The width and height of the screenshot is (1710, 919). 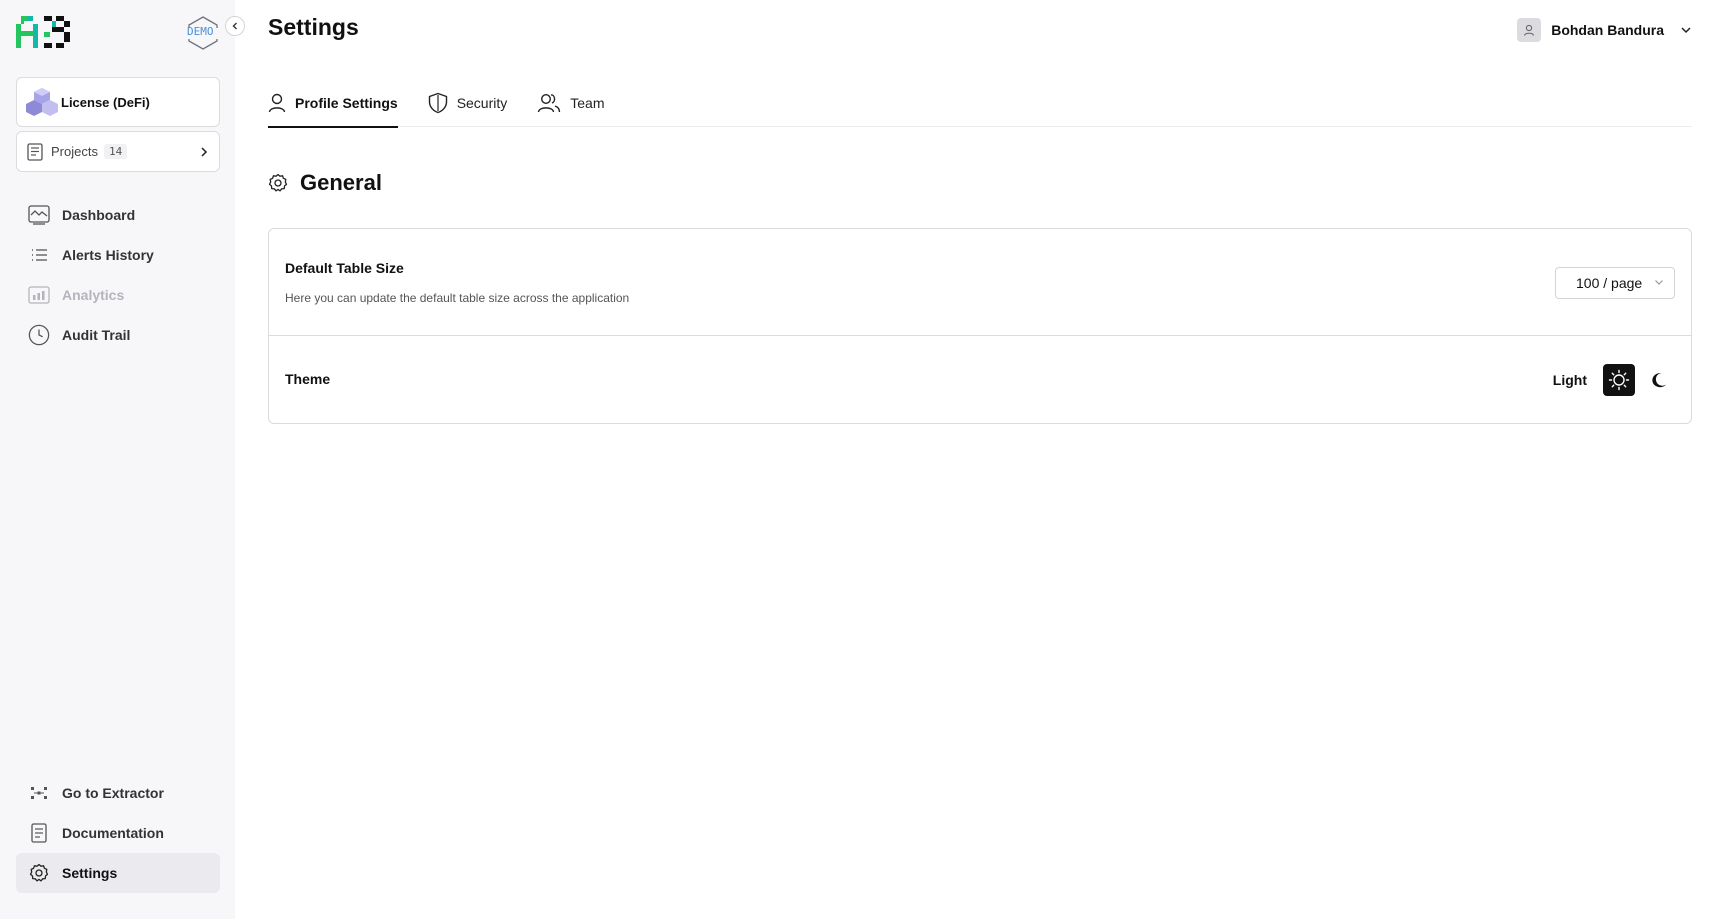 I want to click on table-size-select: 100 / page, so click(x=1615, y=283).